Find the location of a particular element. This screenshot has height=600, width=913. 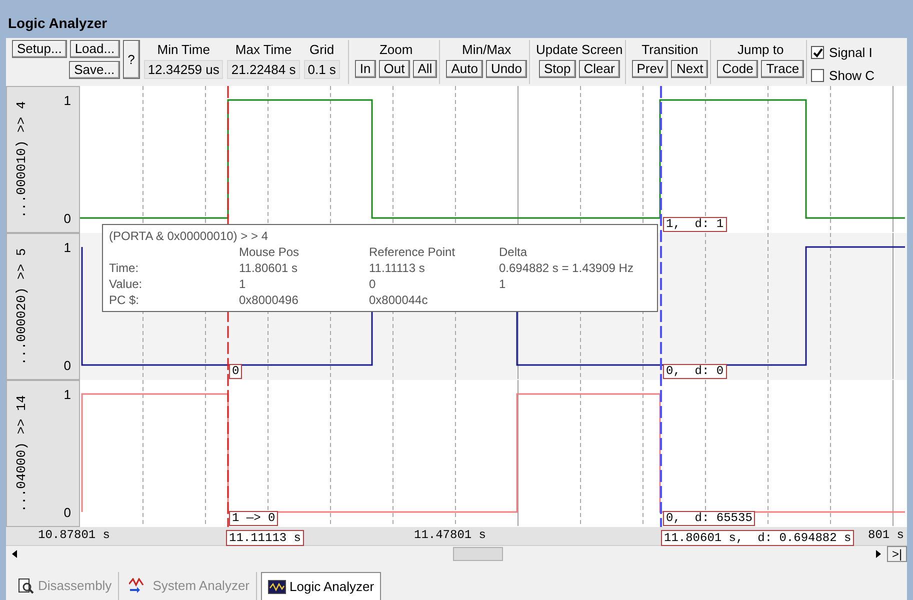

cursor-value: 1, d: 1 is located at coordinates (695, 224).